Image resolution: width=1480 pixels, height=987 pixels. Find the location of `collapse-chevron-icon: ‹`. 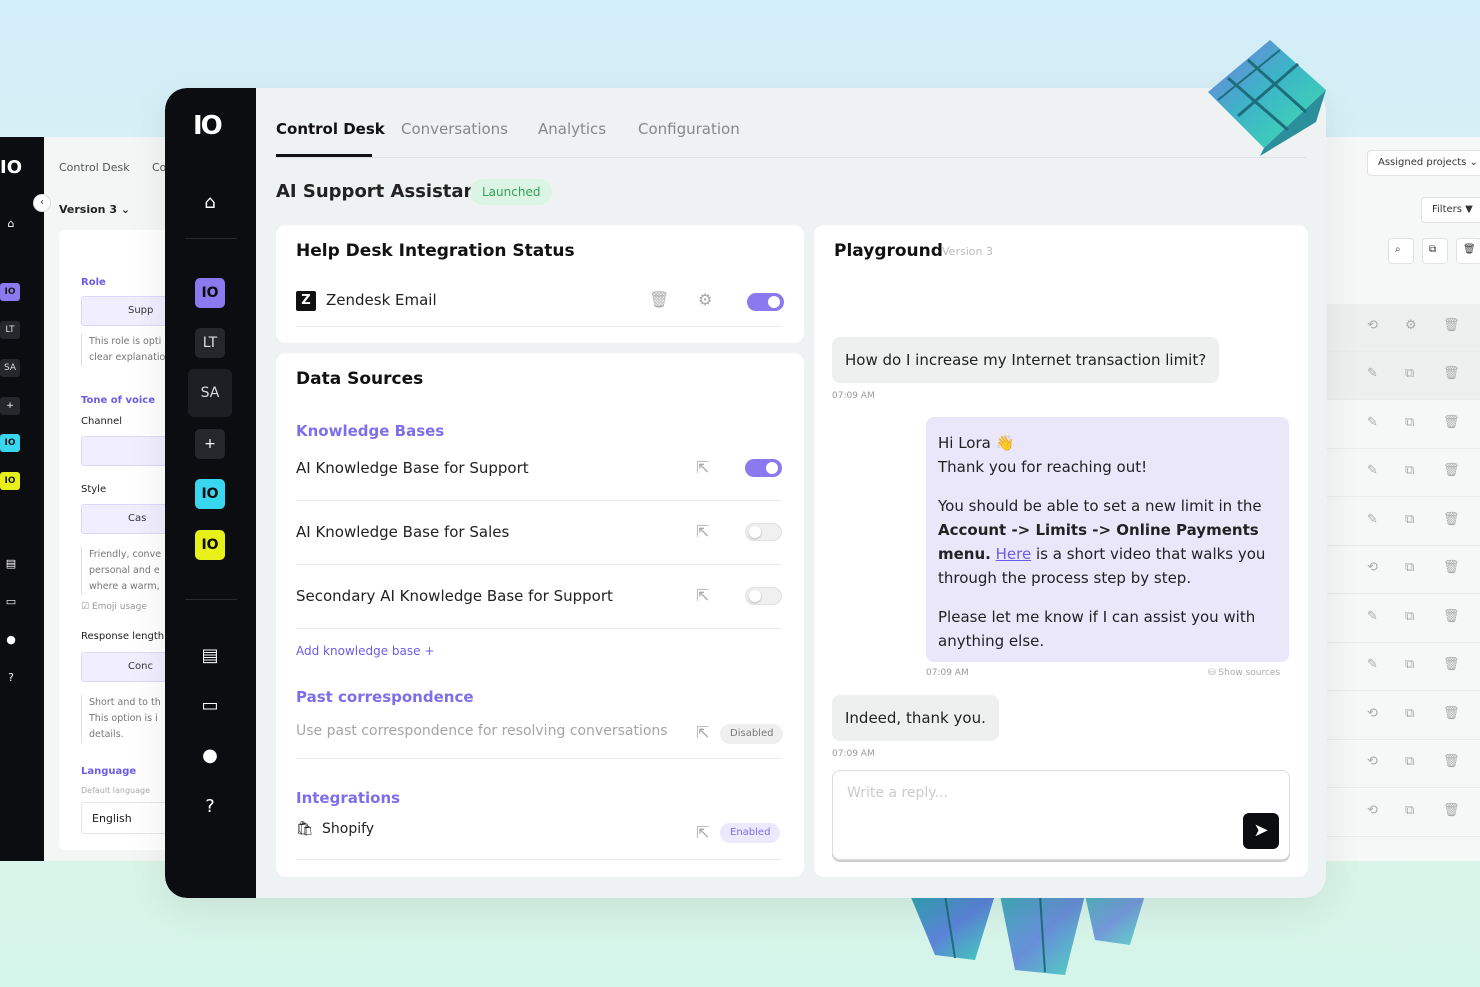

collapse-chevron-icon: ‹ is located at coordinates (42, 203).